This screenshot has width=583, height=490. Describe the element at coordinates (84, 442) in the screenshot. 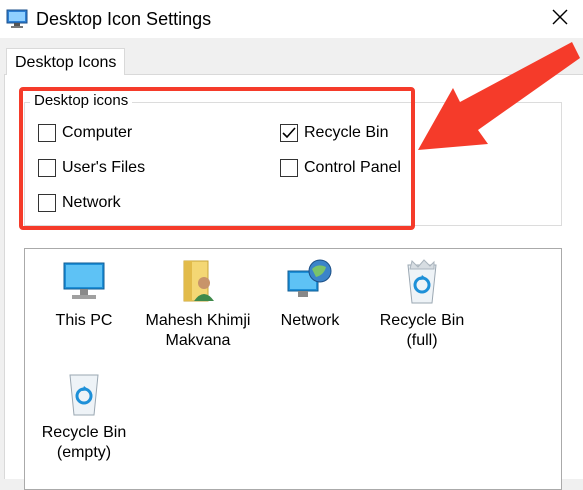

I see `icon-label: Recycle Bin (empty)` at that location.